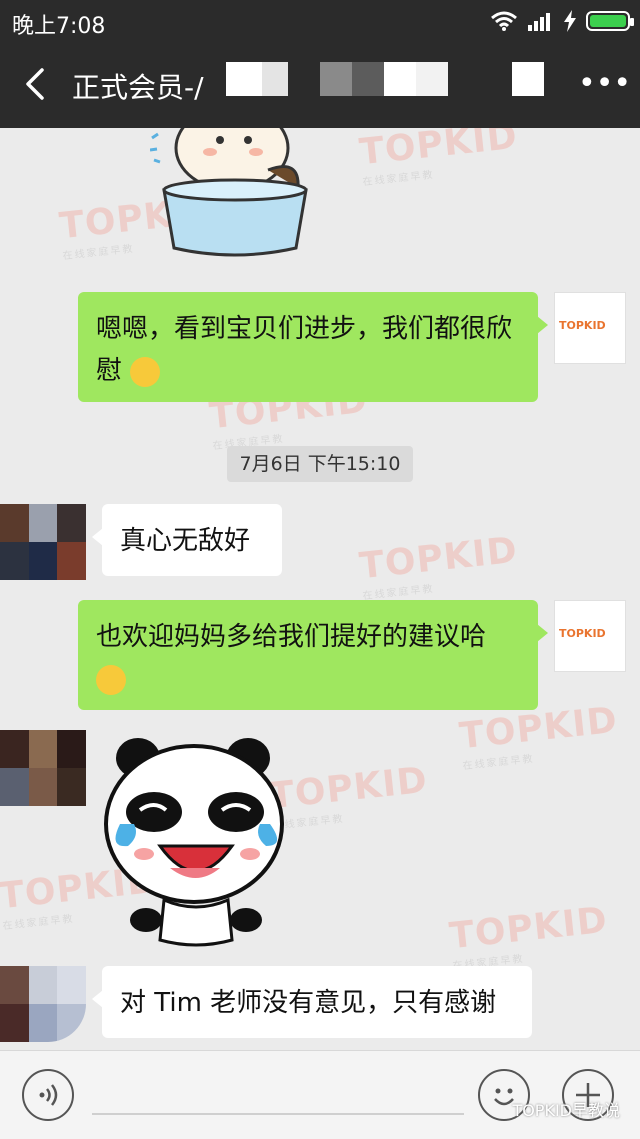 This screenshot has width=640, height=1139. What do you see at coordinates (566, 1110) in the screenshot?
I see `footer-credit: TOPKID早教说` at bounding box center [566, 1110].